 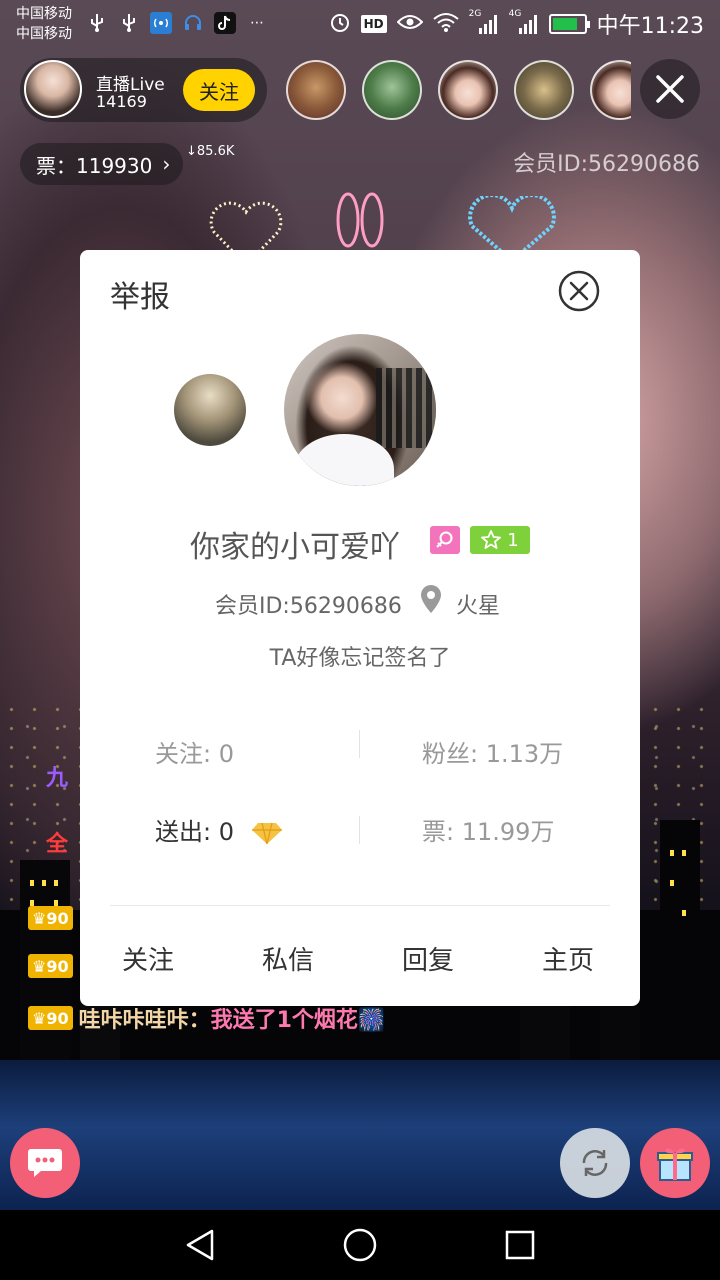 What do you see at coordinates (491, 539) in the screenshot?
I see `star-icon` at bounding box center [491, 539].